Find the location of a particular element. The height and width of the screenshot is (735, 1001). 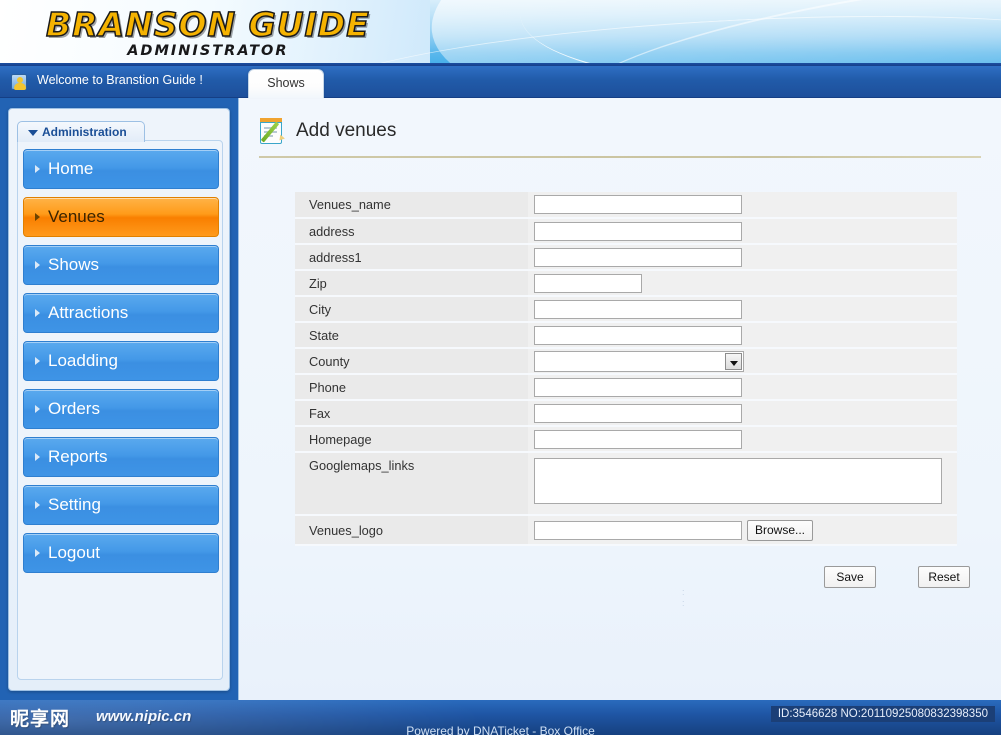

sidebar-item-orders: Orders is located at coordinates (121, 409).